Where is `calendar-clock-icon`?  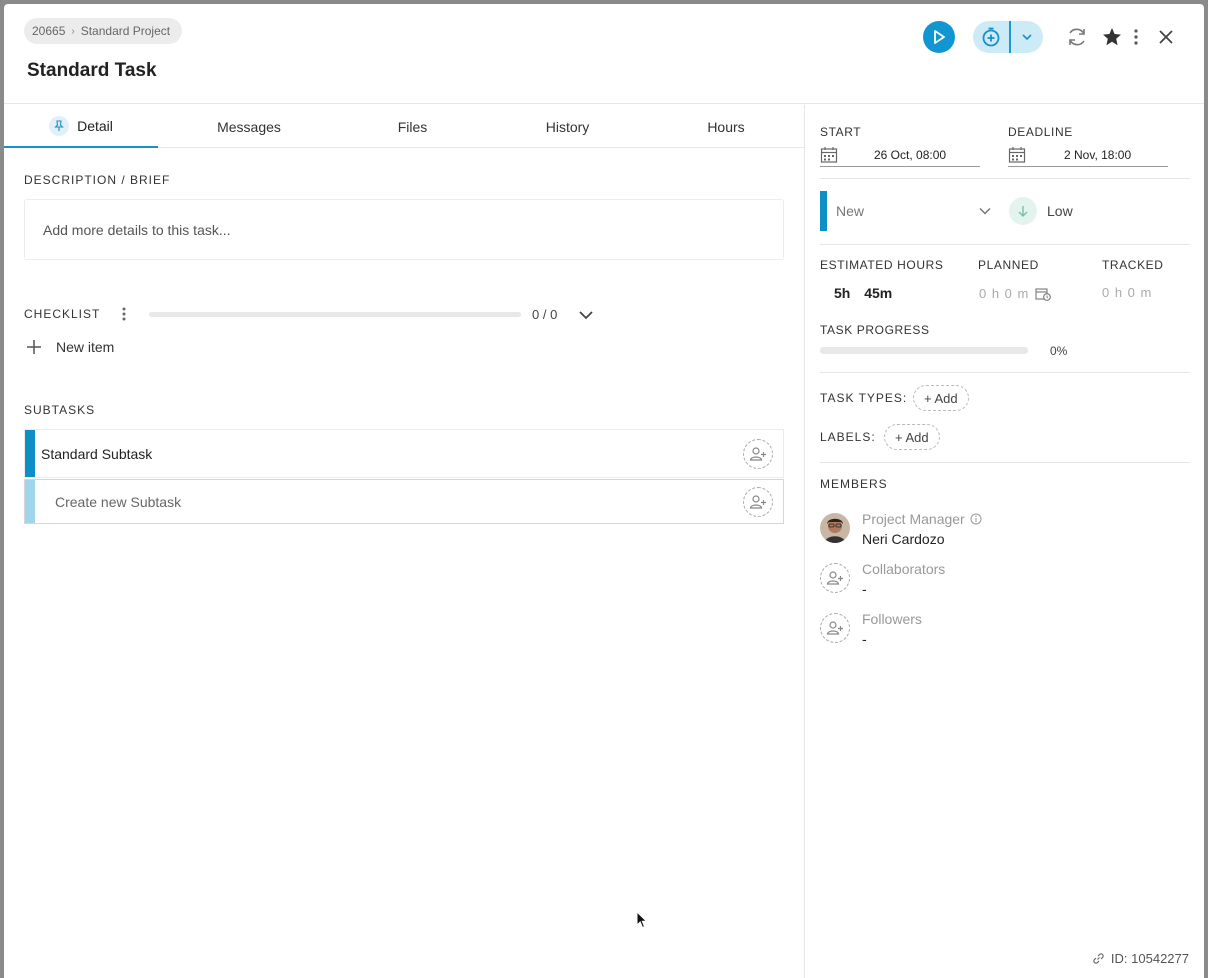
calendar-clock-icon is located at coordinates (1043, 294).